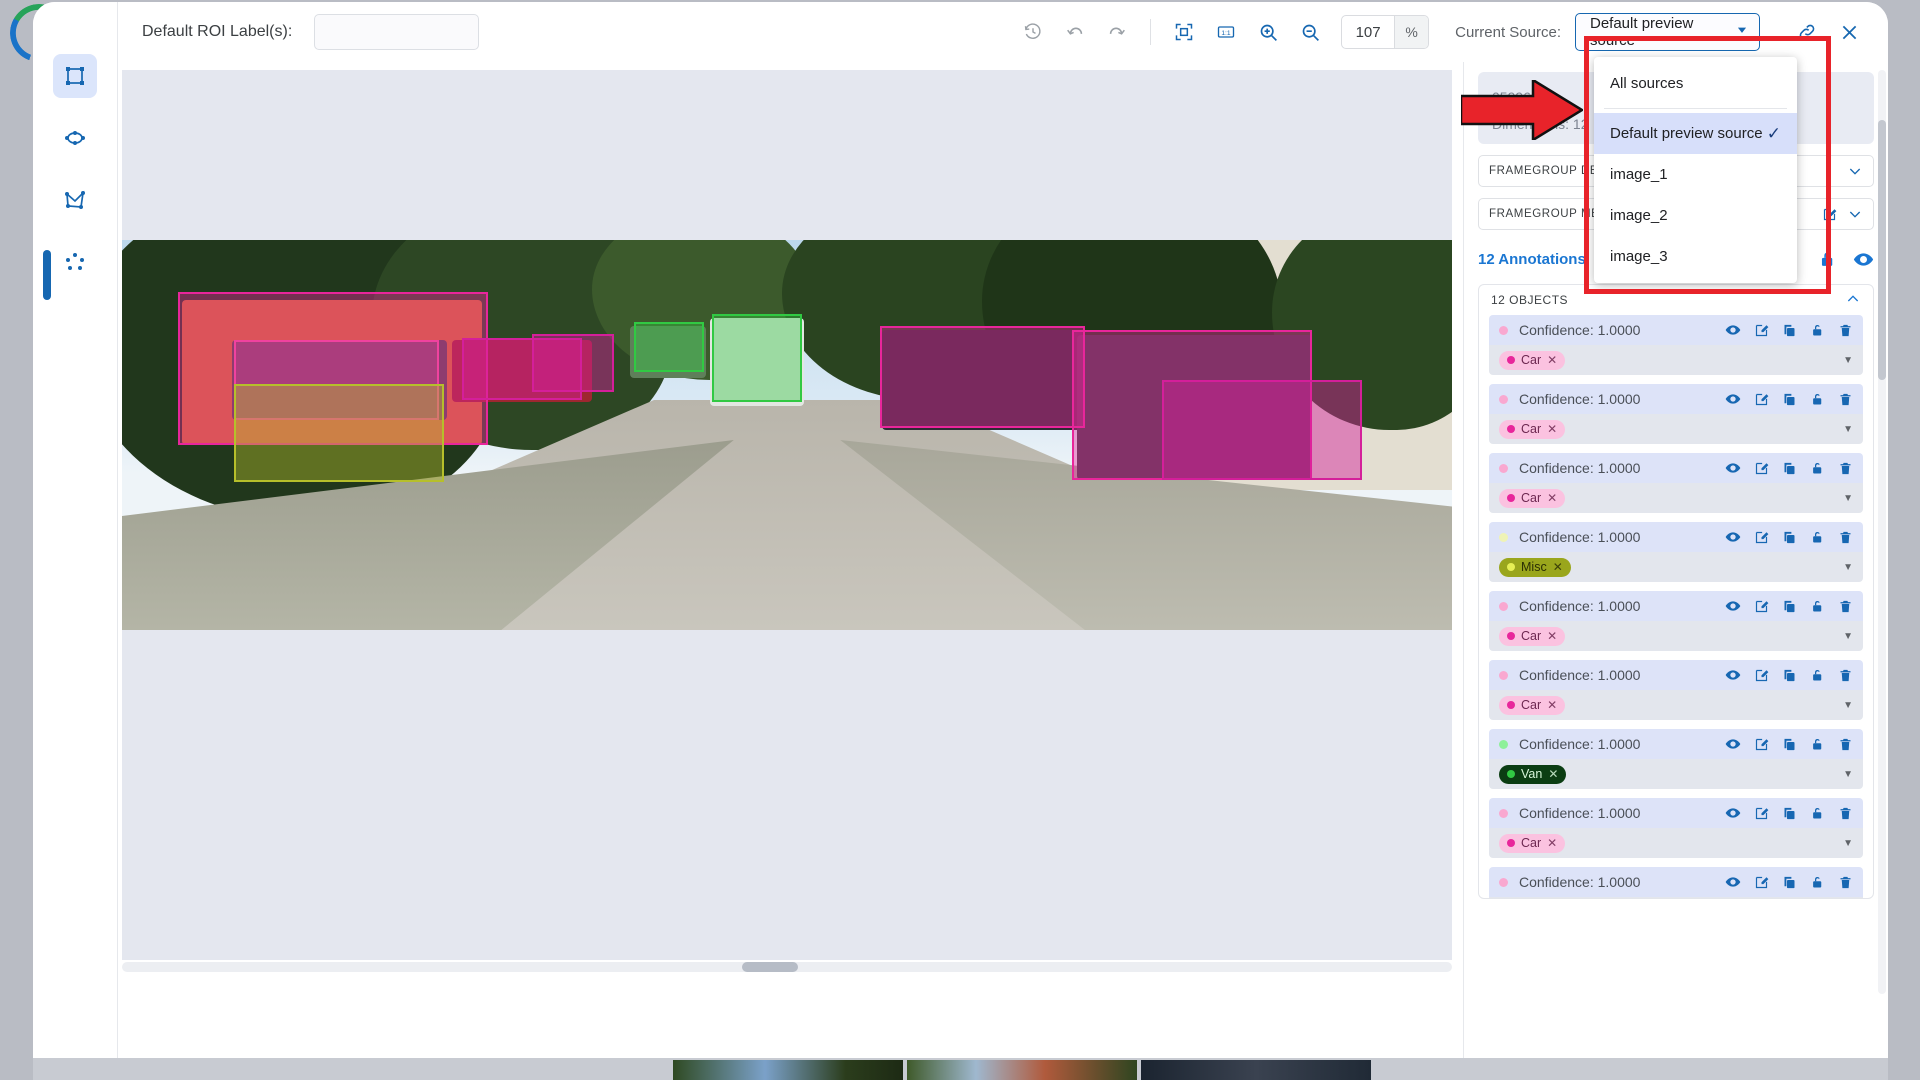 The image size is (1920, 1080). I want to click on chevron-down-icon, so click(1855, 214).